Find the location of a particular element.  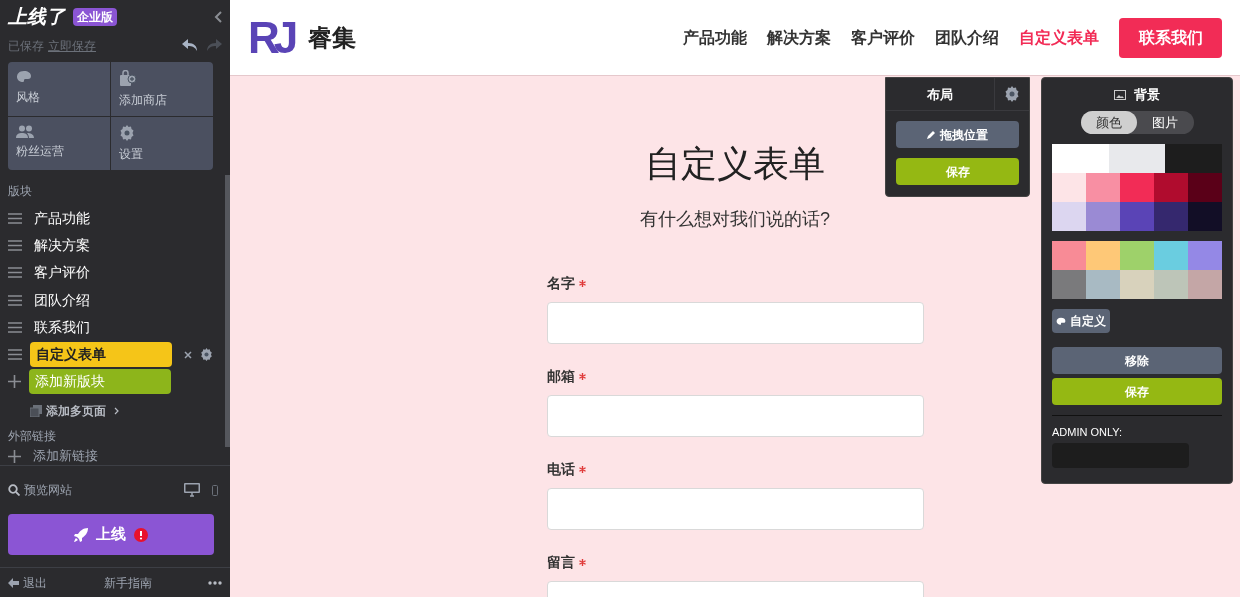

nav-link: 产品功能 is located at coordinates (715, 37).